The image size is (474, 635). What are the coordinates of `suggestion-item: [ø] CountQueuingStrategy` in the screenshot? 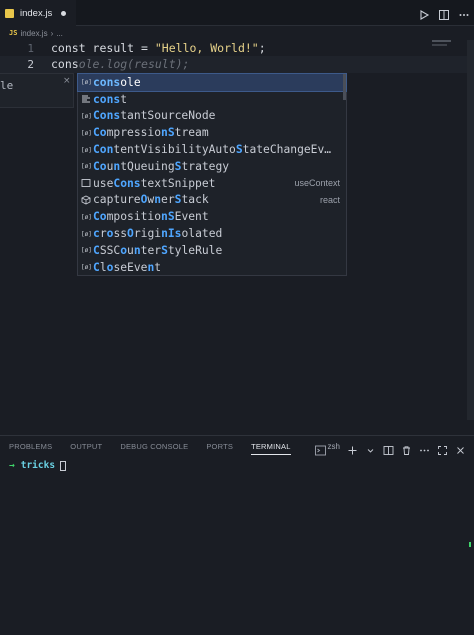 It's located at (212, 166).